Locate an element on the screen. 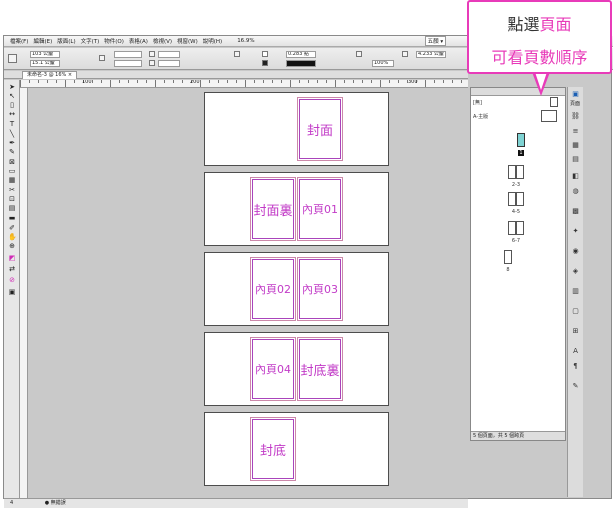 The image size is (615, 508). fill-swatch-icon is located at coordinates (265, 54).